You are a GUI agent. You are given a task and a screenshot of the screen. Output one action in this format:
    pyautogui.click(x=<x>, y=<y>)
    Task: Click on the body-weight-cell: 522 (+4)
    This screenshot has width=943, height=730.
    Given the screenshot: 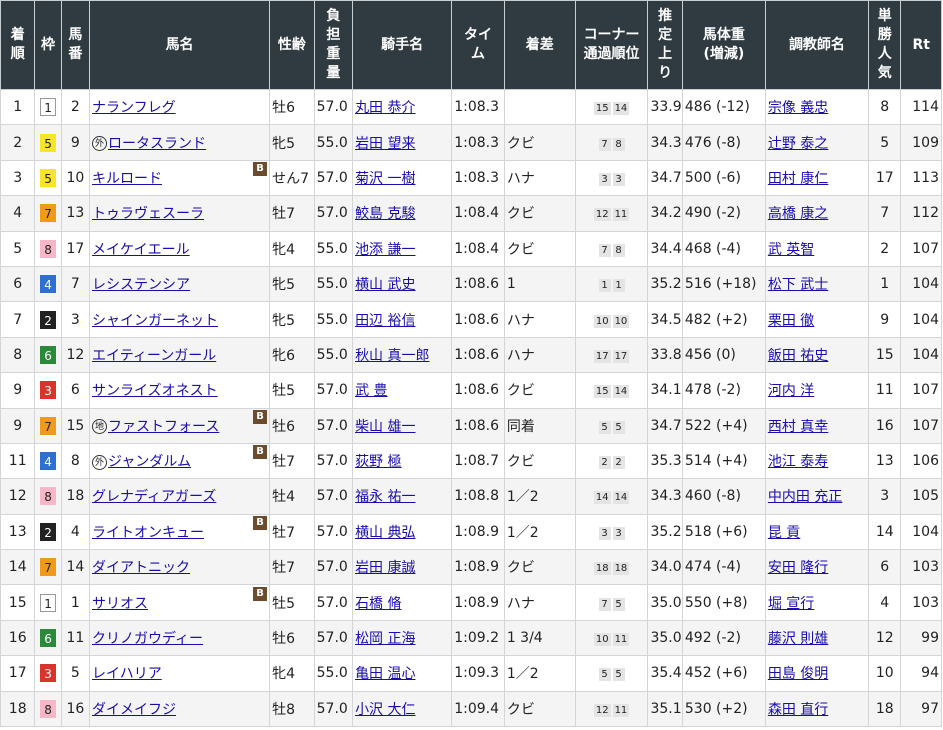 What is the action you would take?
    pyautogui.click(x=723, y=425)
    